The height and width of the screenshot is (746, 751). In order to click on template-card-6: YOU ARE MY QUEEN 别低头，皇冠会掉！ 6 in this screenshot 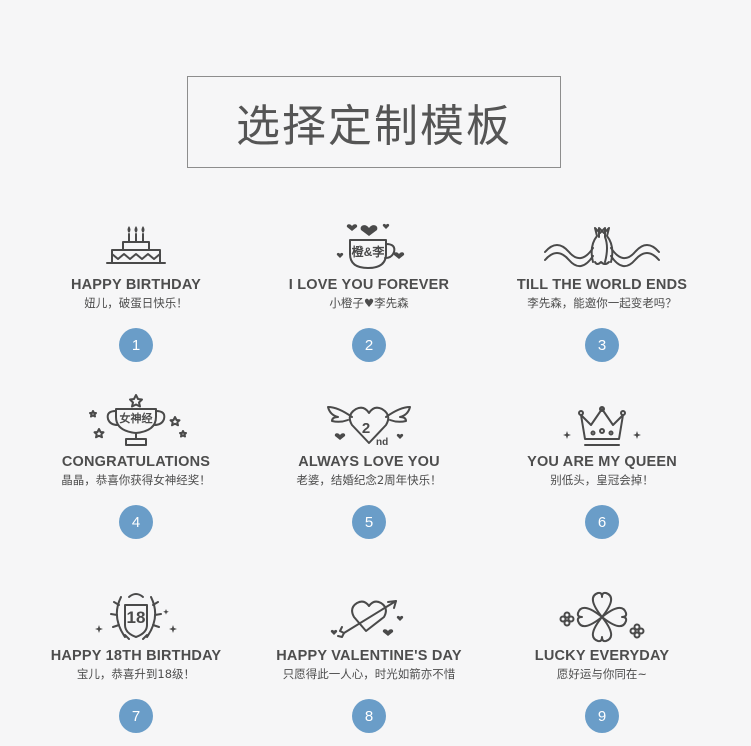, I will do `click(602, 466)`.